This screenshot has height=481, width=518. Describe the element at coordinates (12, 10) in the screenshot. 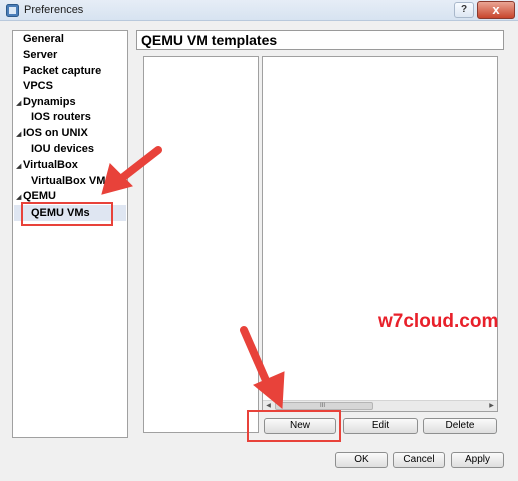

I see `app-icon` at that location.